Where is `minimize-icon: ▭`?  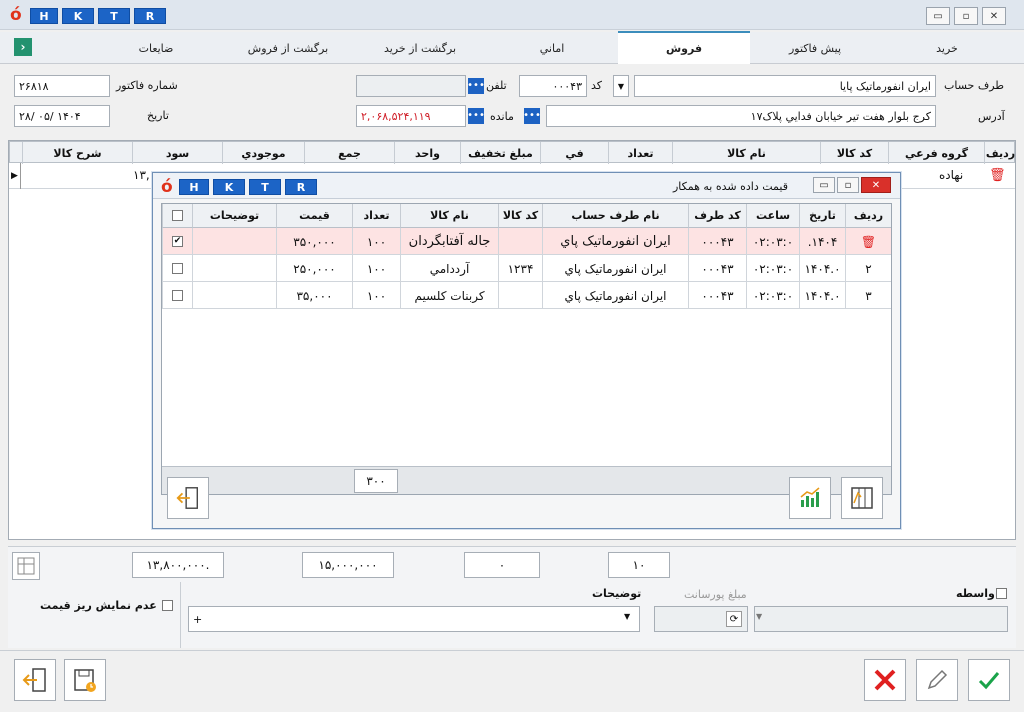
minimize-icon: ▭ is located at coordinates (824, 185).